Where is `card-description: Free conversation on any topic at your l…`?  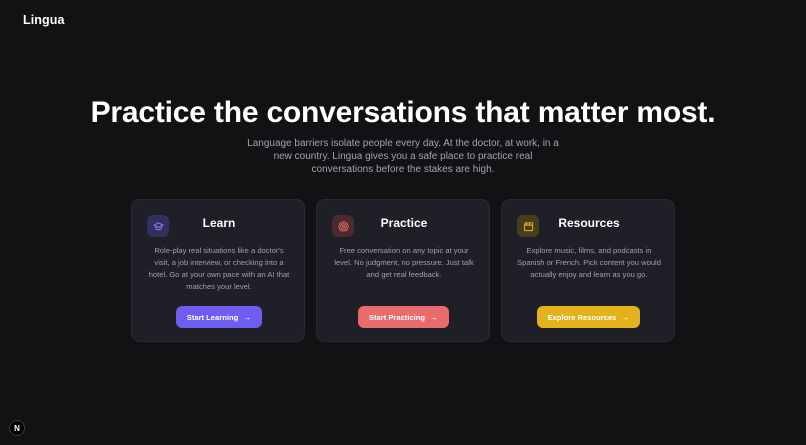 card-description: Free conversation on any topic at your l… is located at coordinates (404, 262).